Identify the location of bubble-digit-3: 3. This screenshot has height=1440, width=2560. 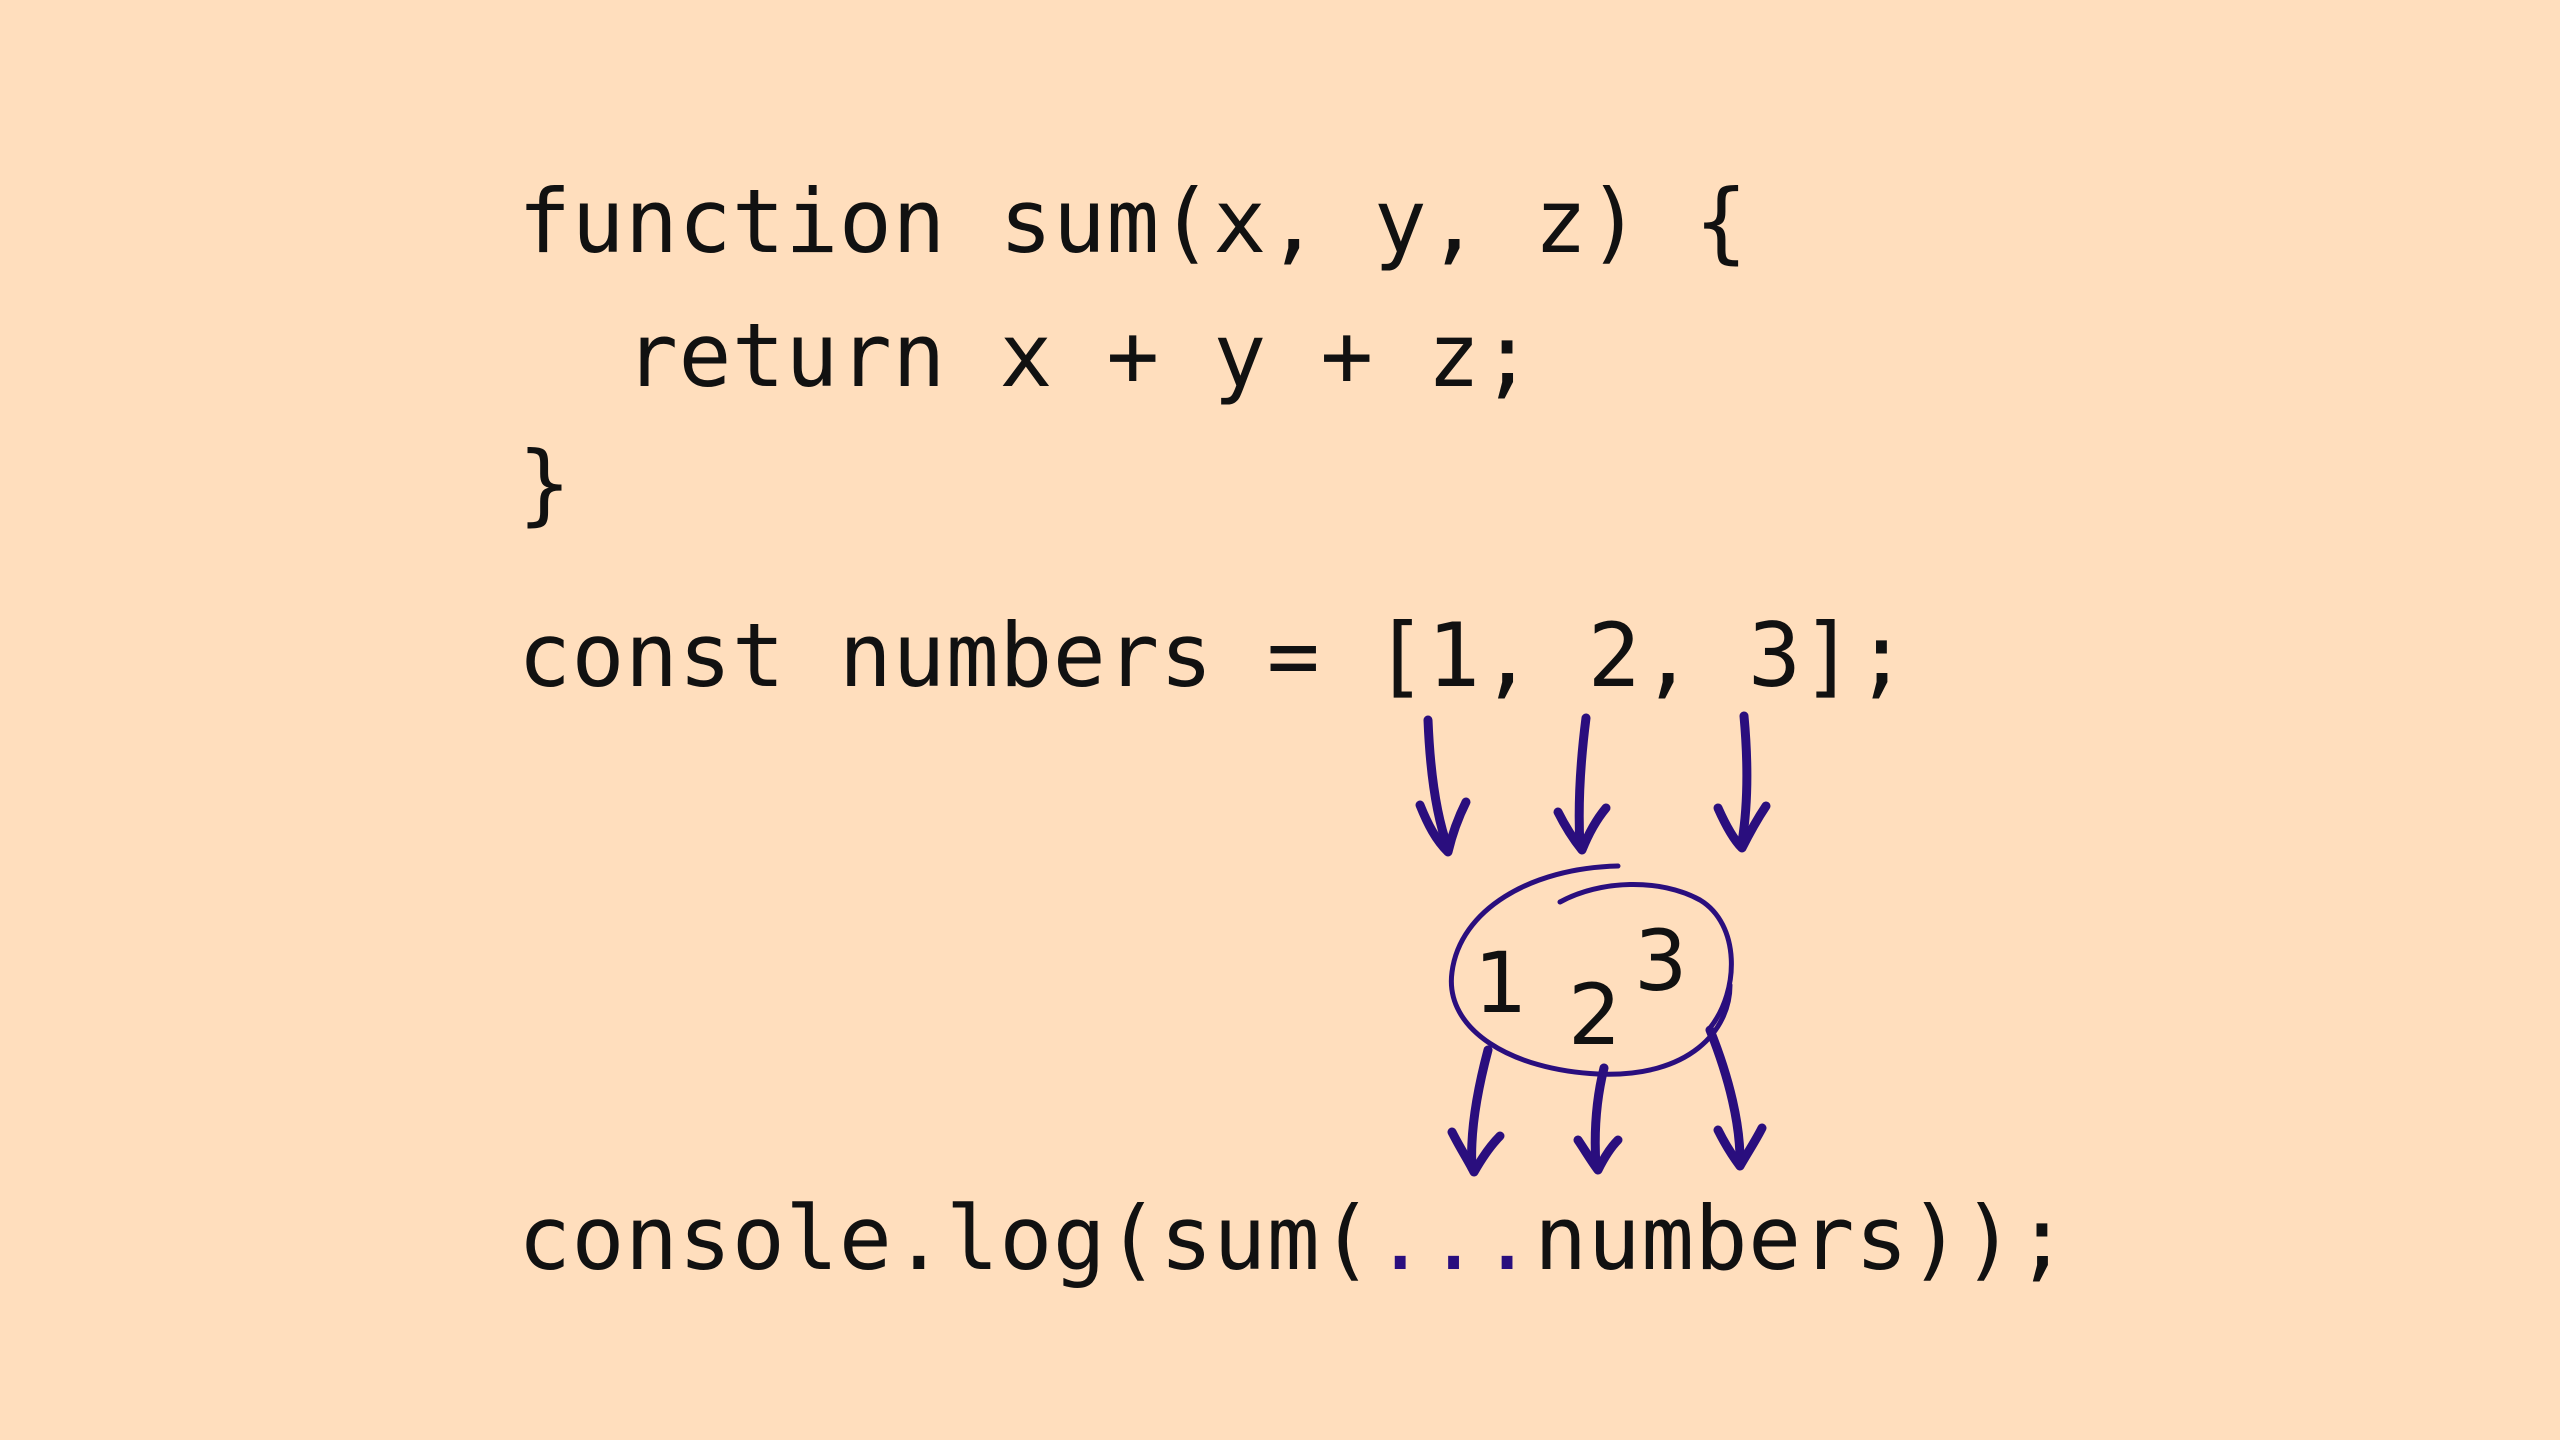
(1660, 961).